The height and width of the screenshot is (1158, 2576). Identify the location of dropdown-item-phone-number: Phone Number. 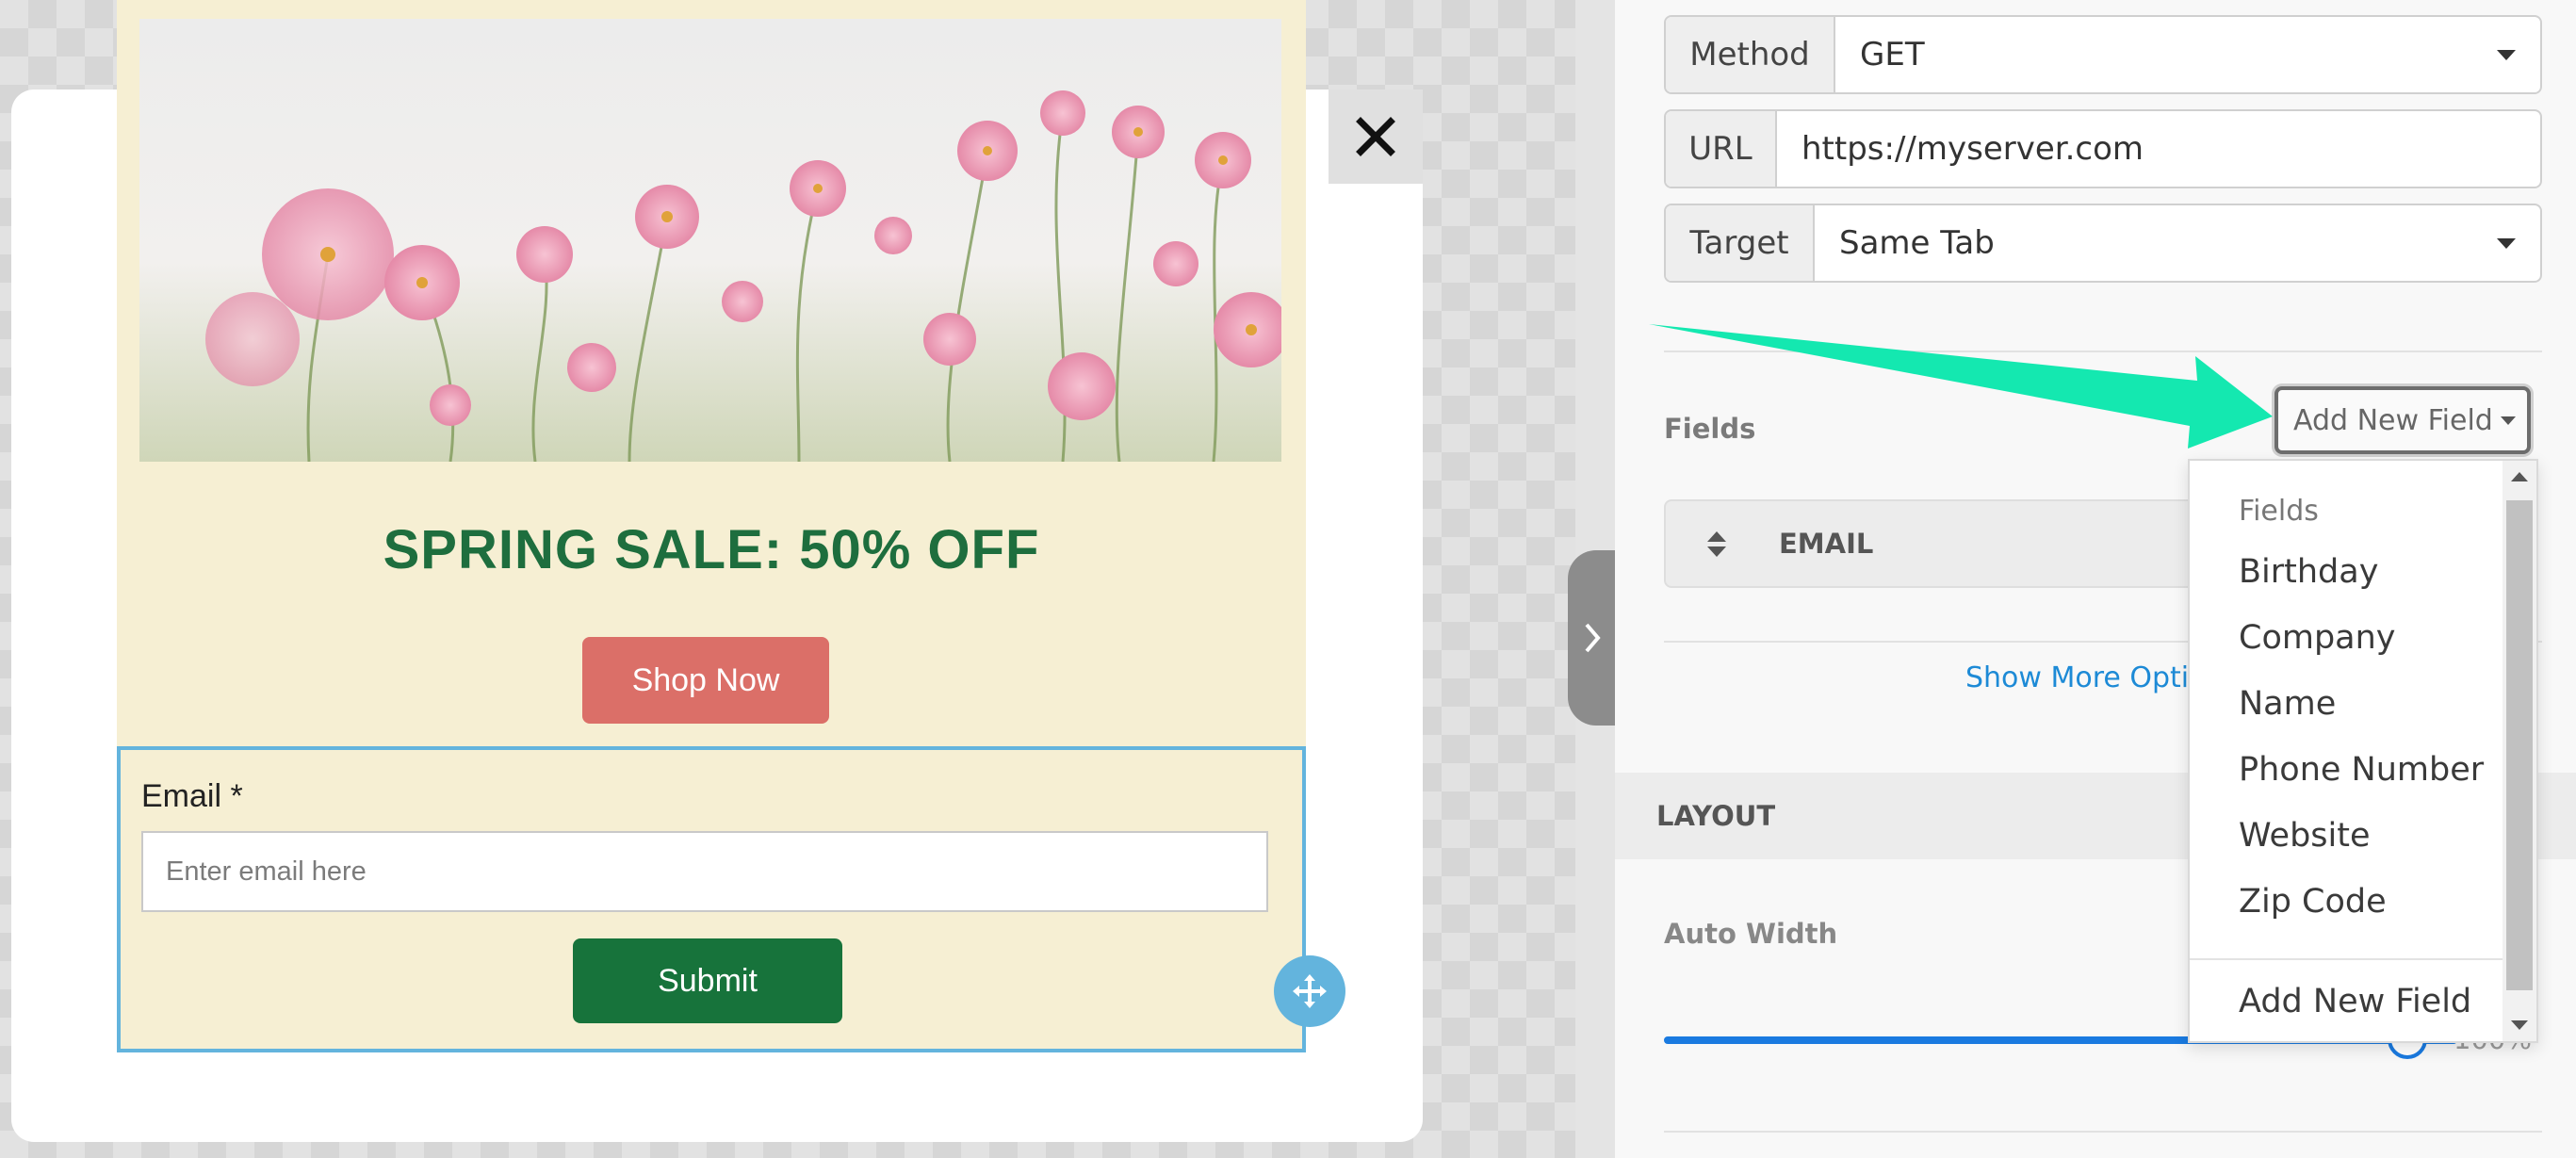
(2361, 770).